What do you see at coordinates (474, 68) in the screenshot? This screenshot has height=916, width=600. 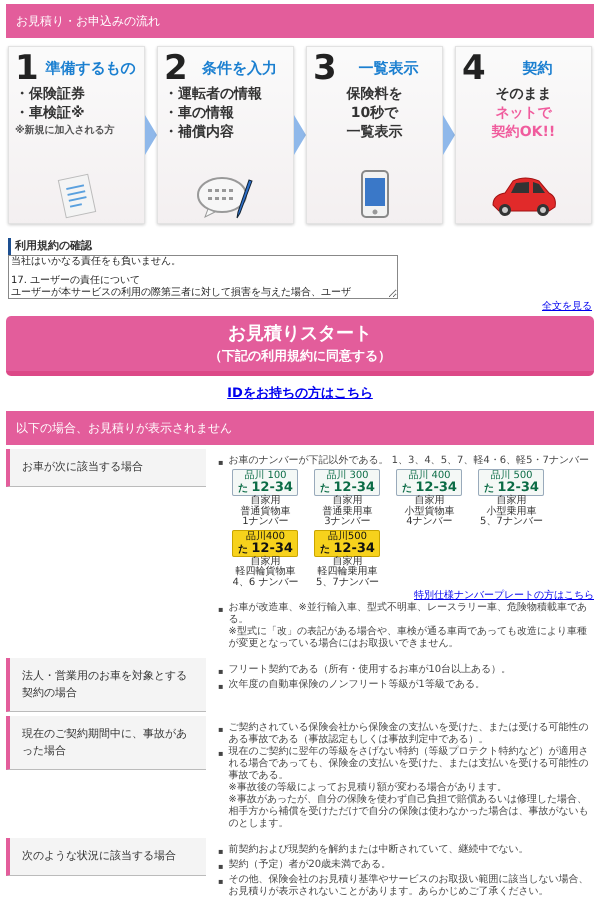 I see `step-number: 4` at bounding box center [474, 68].